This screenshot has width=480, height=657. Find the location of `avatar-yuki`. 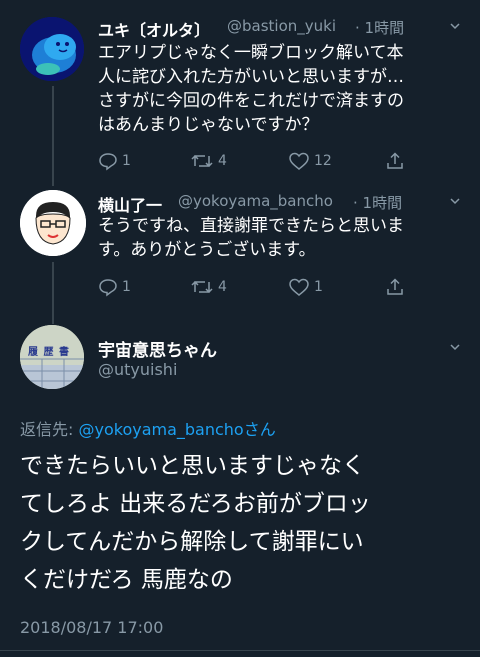

avatar-yuki is located at coordinates (52, 49).